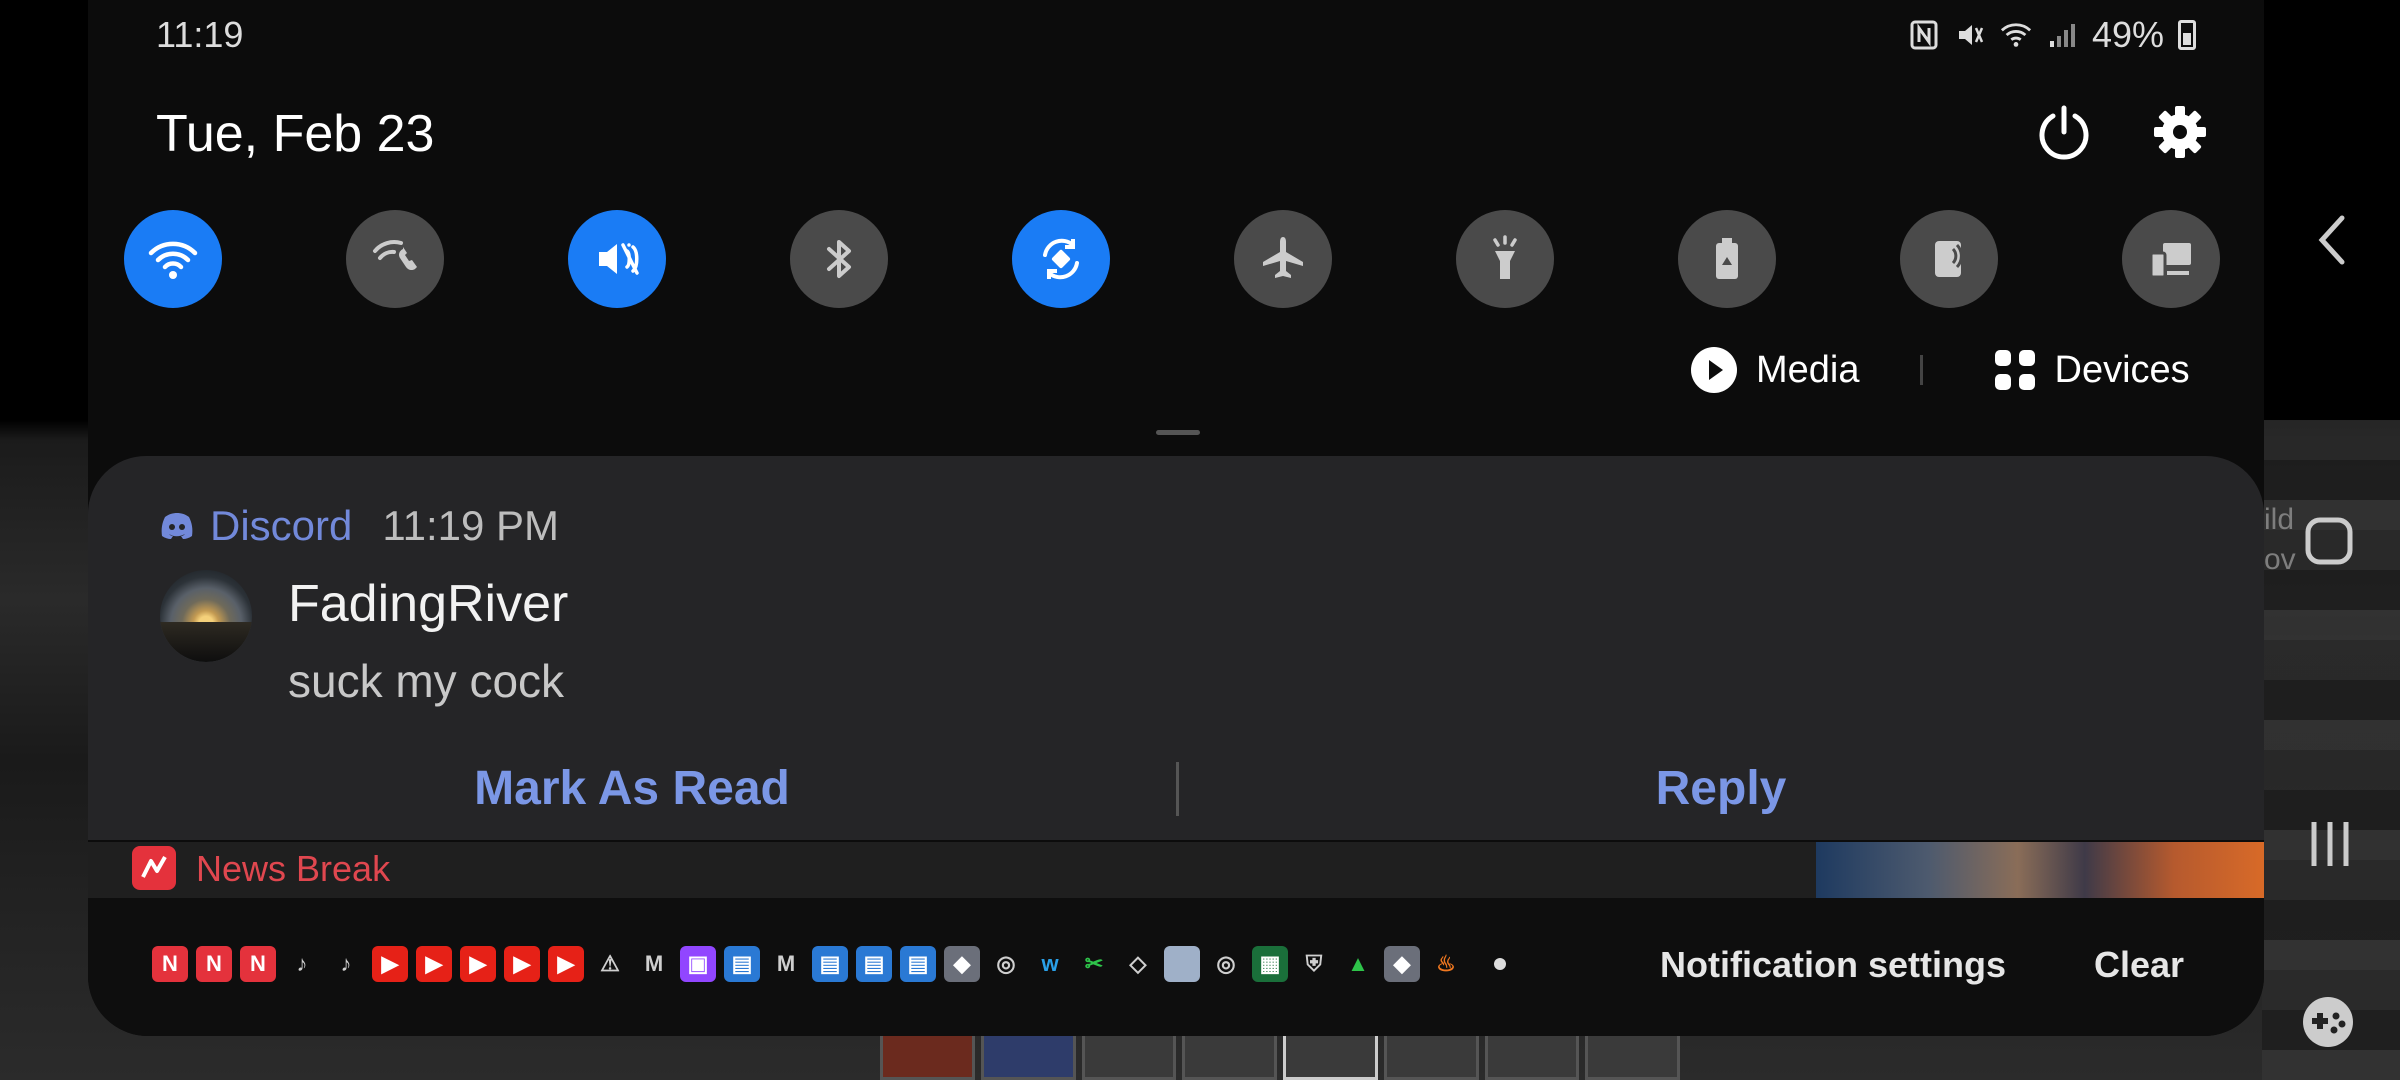 This screenshot has height=1080, width=2400. I want to click on qs-tile-auto-rotate, so click(1061, 259).